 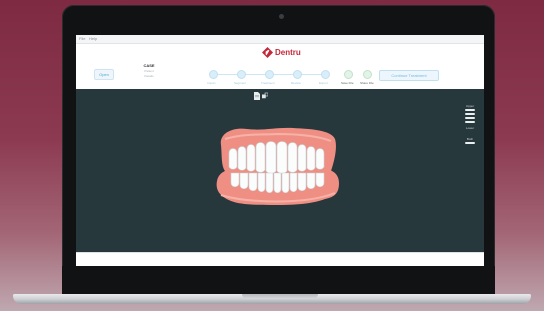 I want to click on document-icon, so click(x=257, y=96).